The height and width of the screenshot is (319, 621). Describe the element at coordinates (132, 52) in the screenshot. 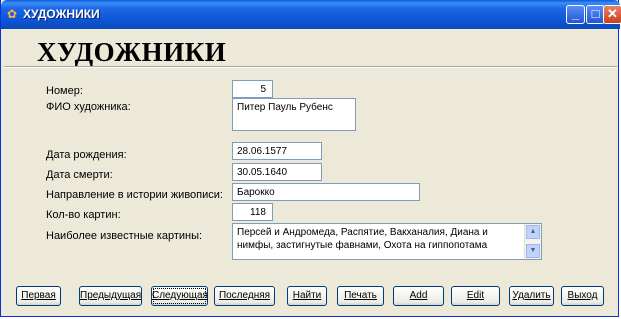

I see `form-heading: ХУДОЖНИКИ` at that location.